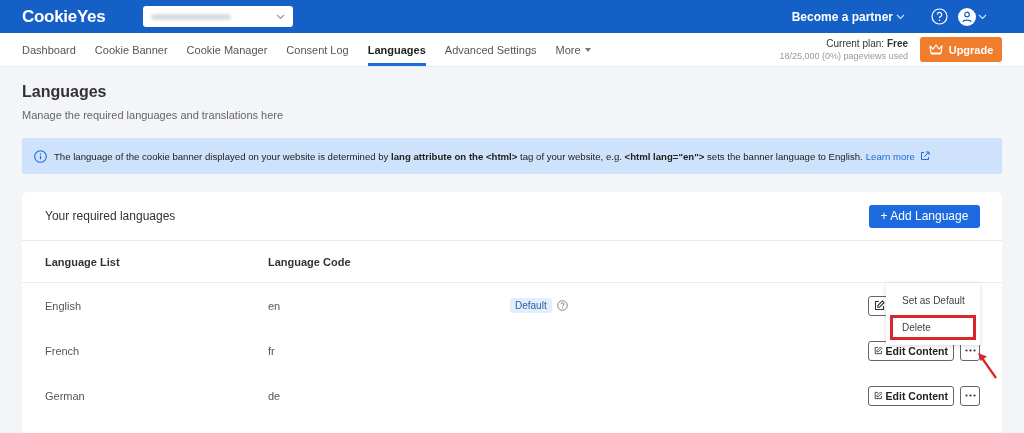 This screenshot has height=433, width=1024. I want to click on external-link-icon, so click(924, 156).